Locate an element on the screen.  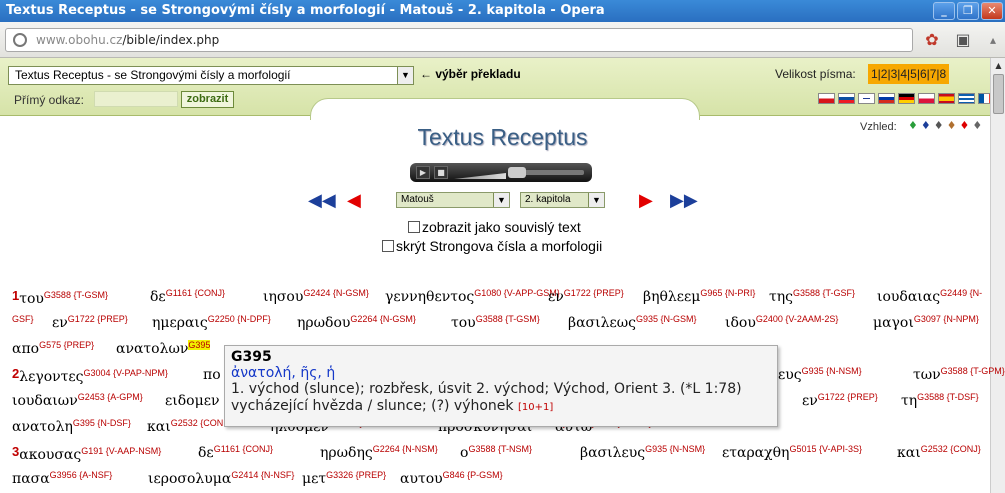
restore-button: ❐ is located at coordinates (968, 11).